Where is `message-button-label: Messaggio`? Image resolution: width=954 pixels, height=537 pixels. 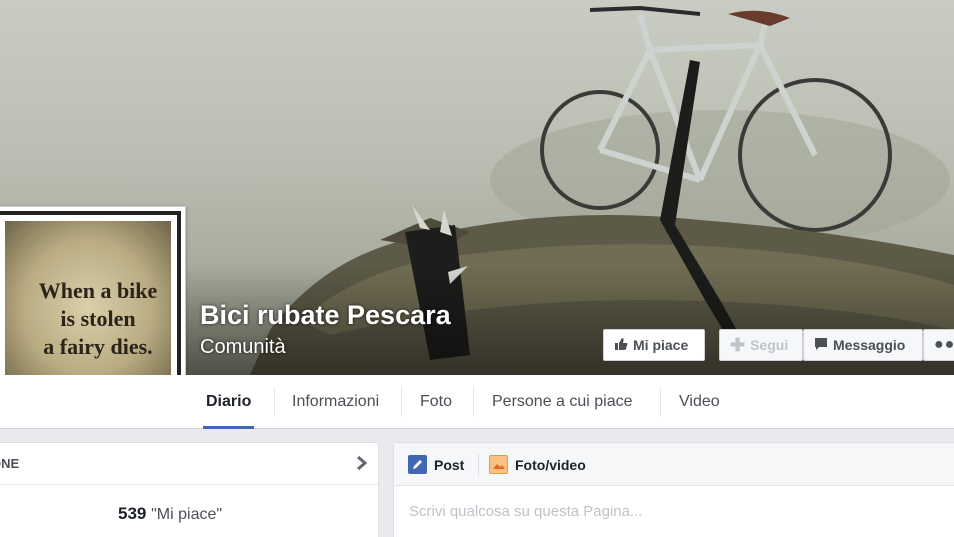
message-button-label: Messaggio is located at coordinates (869, 345).